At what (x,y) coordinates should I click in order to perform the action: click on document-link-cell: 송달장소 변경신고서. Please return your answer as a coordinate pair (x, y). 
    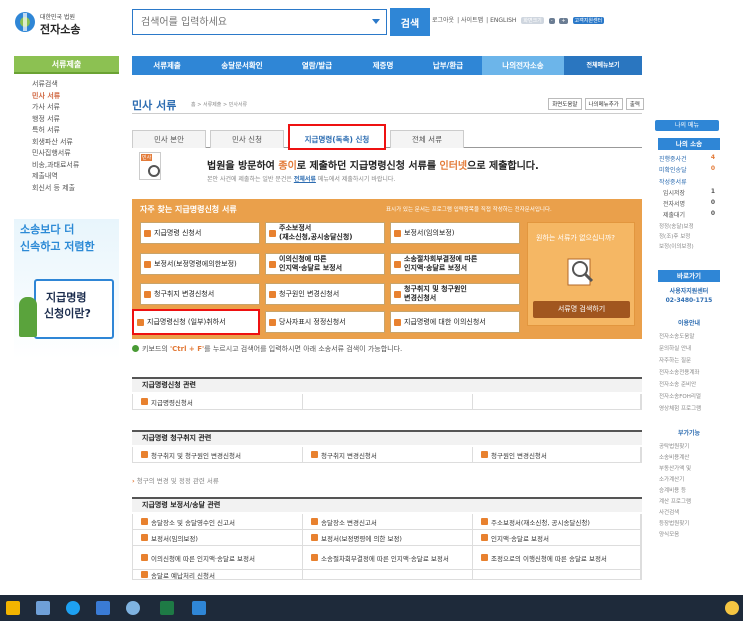
    Looking at the image, I should click on (388, 521).